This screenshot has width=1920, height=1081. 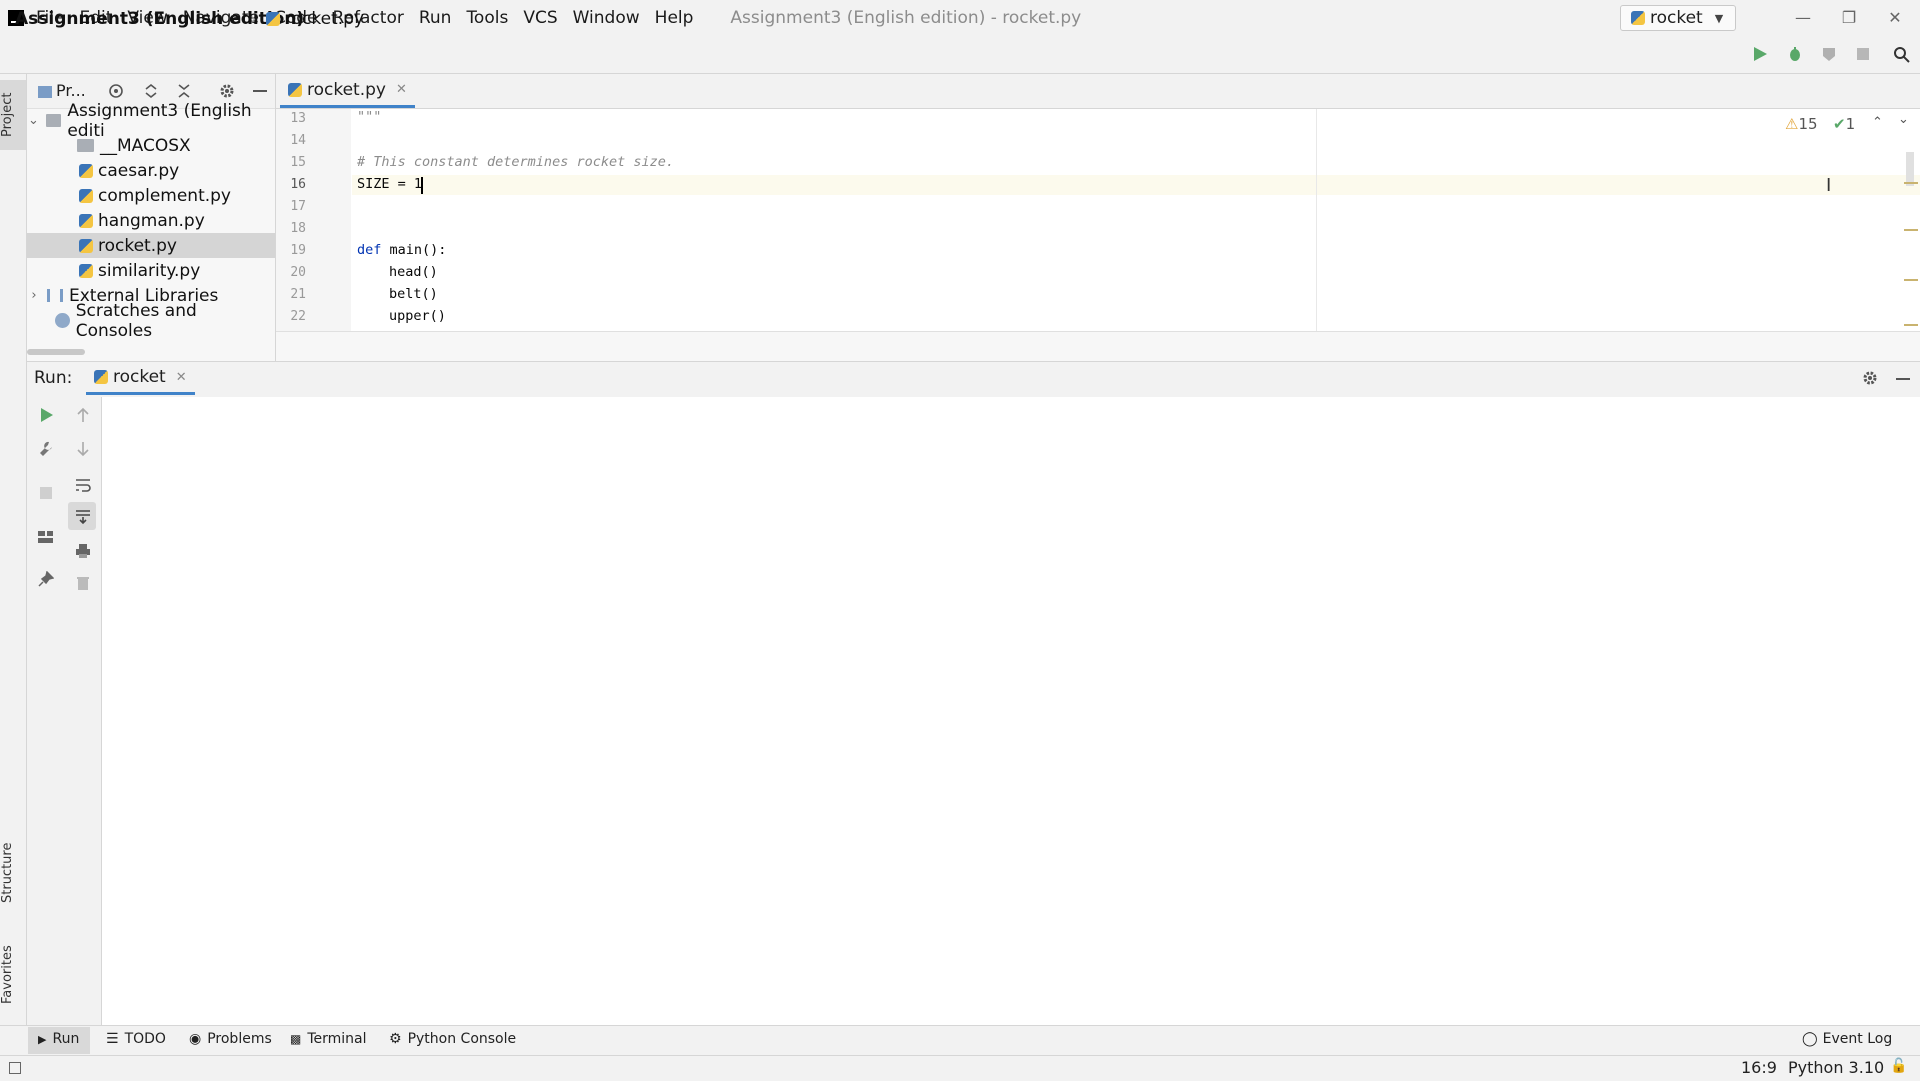 What do you see at coordinates (452, 1039) in the screenshot?
I see `bottom-tab-python-console: ⚙ Python Console` at bounding box center [452, 1039].